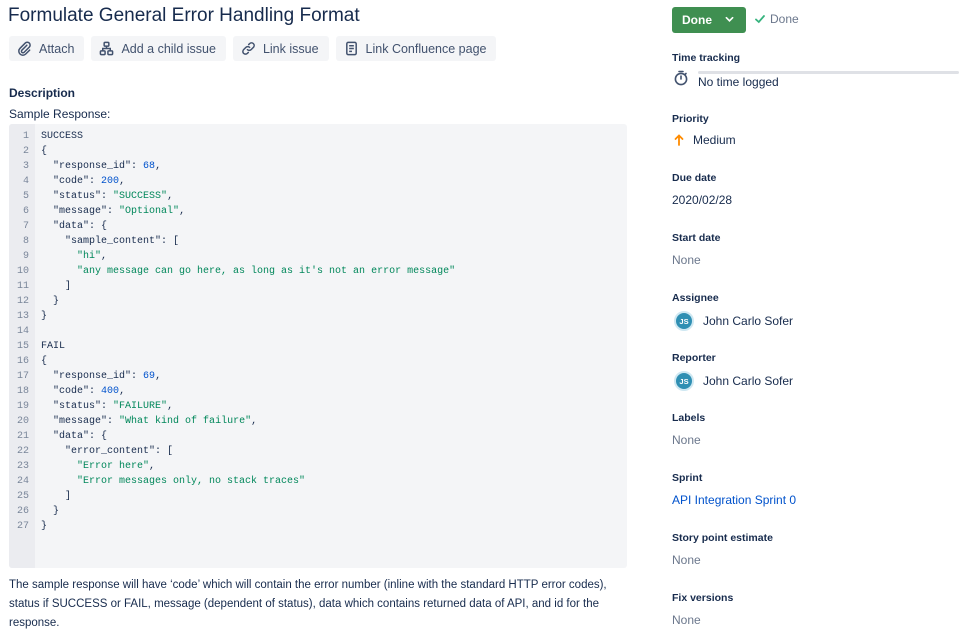 This screenshot has width=963, height=634. Describe the element at coordinates (738, 82) in the screenshot. I see `time-tracking-value: No time logged` at that location.